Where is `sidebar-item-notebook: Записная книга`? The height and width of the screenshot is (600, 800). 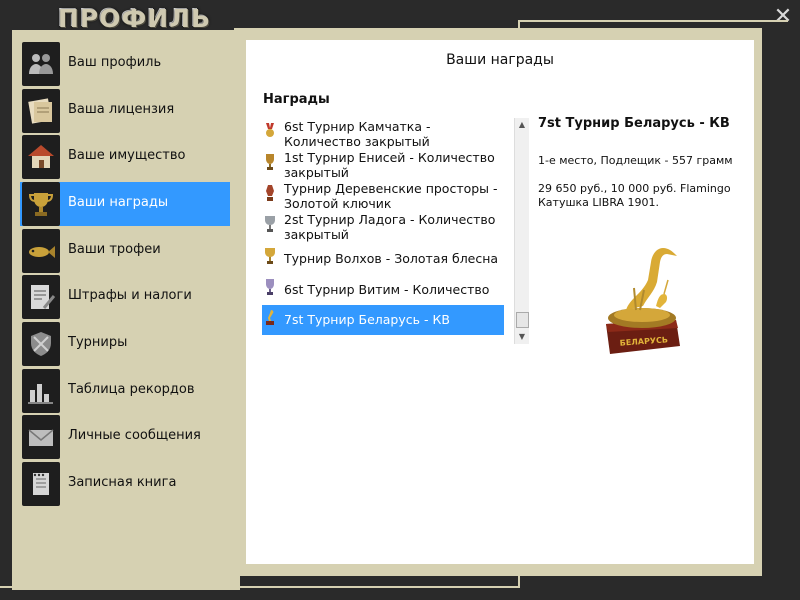 sidebar-item-notebook: Записная книга is located at coordinates (125, 484).